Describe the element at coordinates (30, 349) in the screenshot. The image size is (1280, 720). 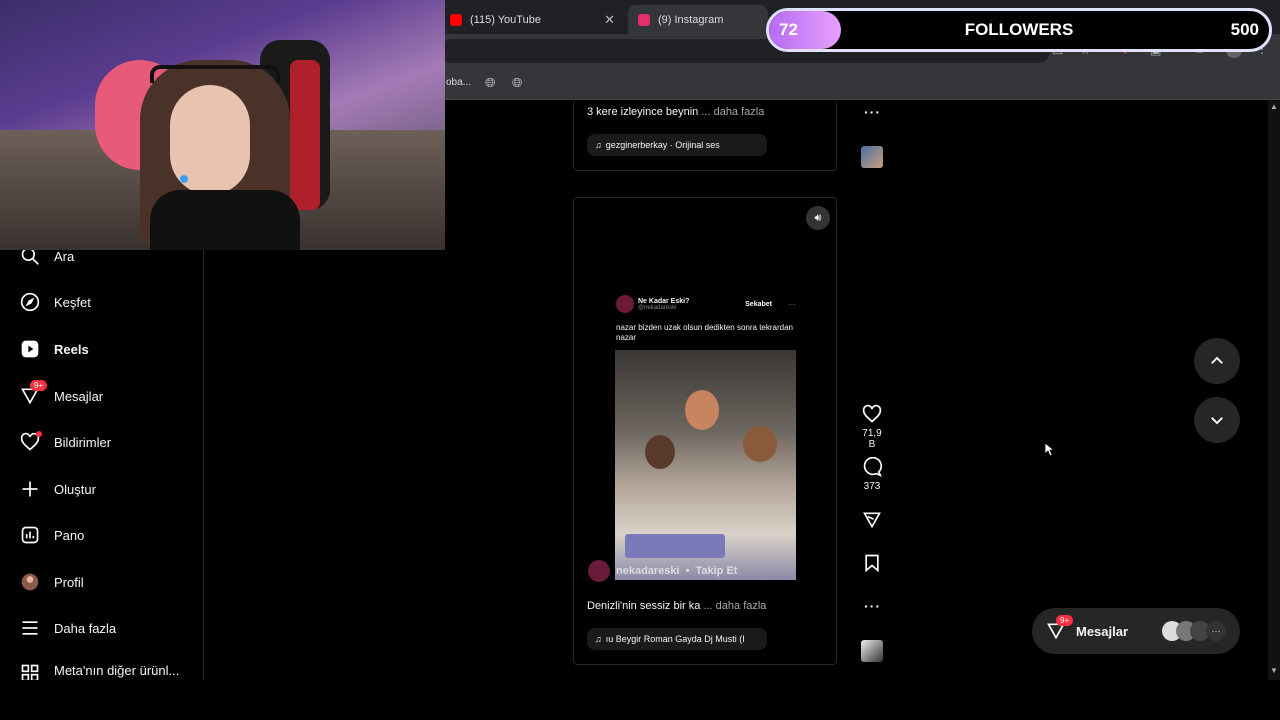
I see `reels-icon` at that location.